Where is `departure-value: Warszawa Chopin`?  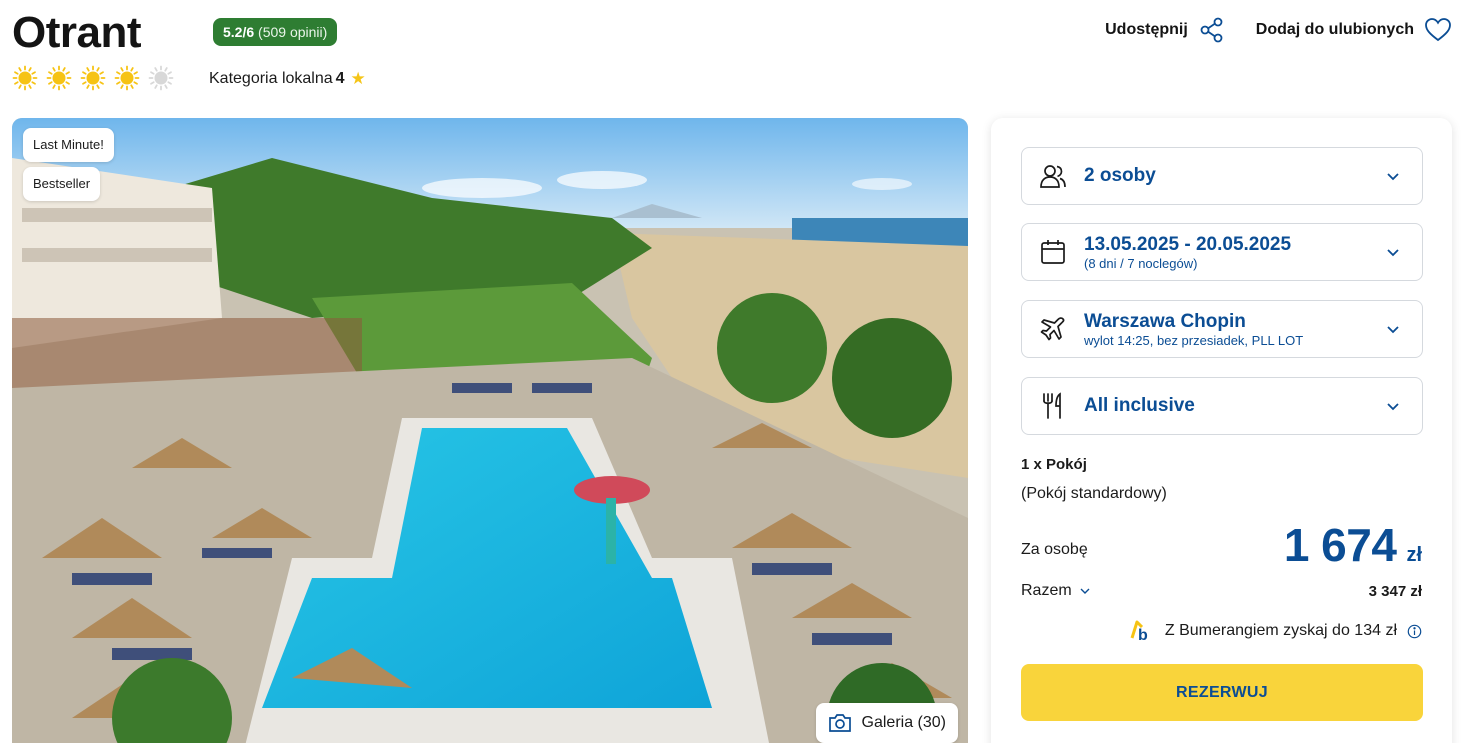 departure-value: Warszawa Chopin is located at coordinates (1165, 321).